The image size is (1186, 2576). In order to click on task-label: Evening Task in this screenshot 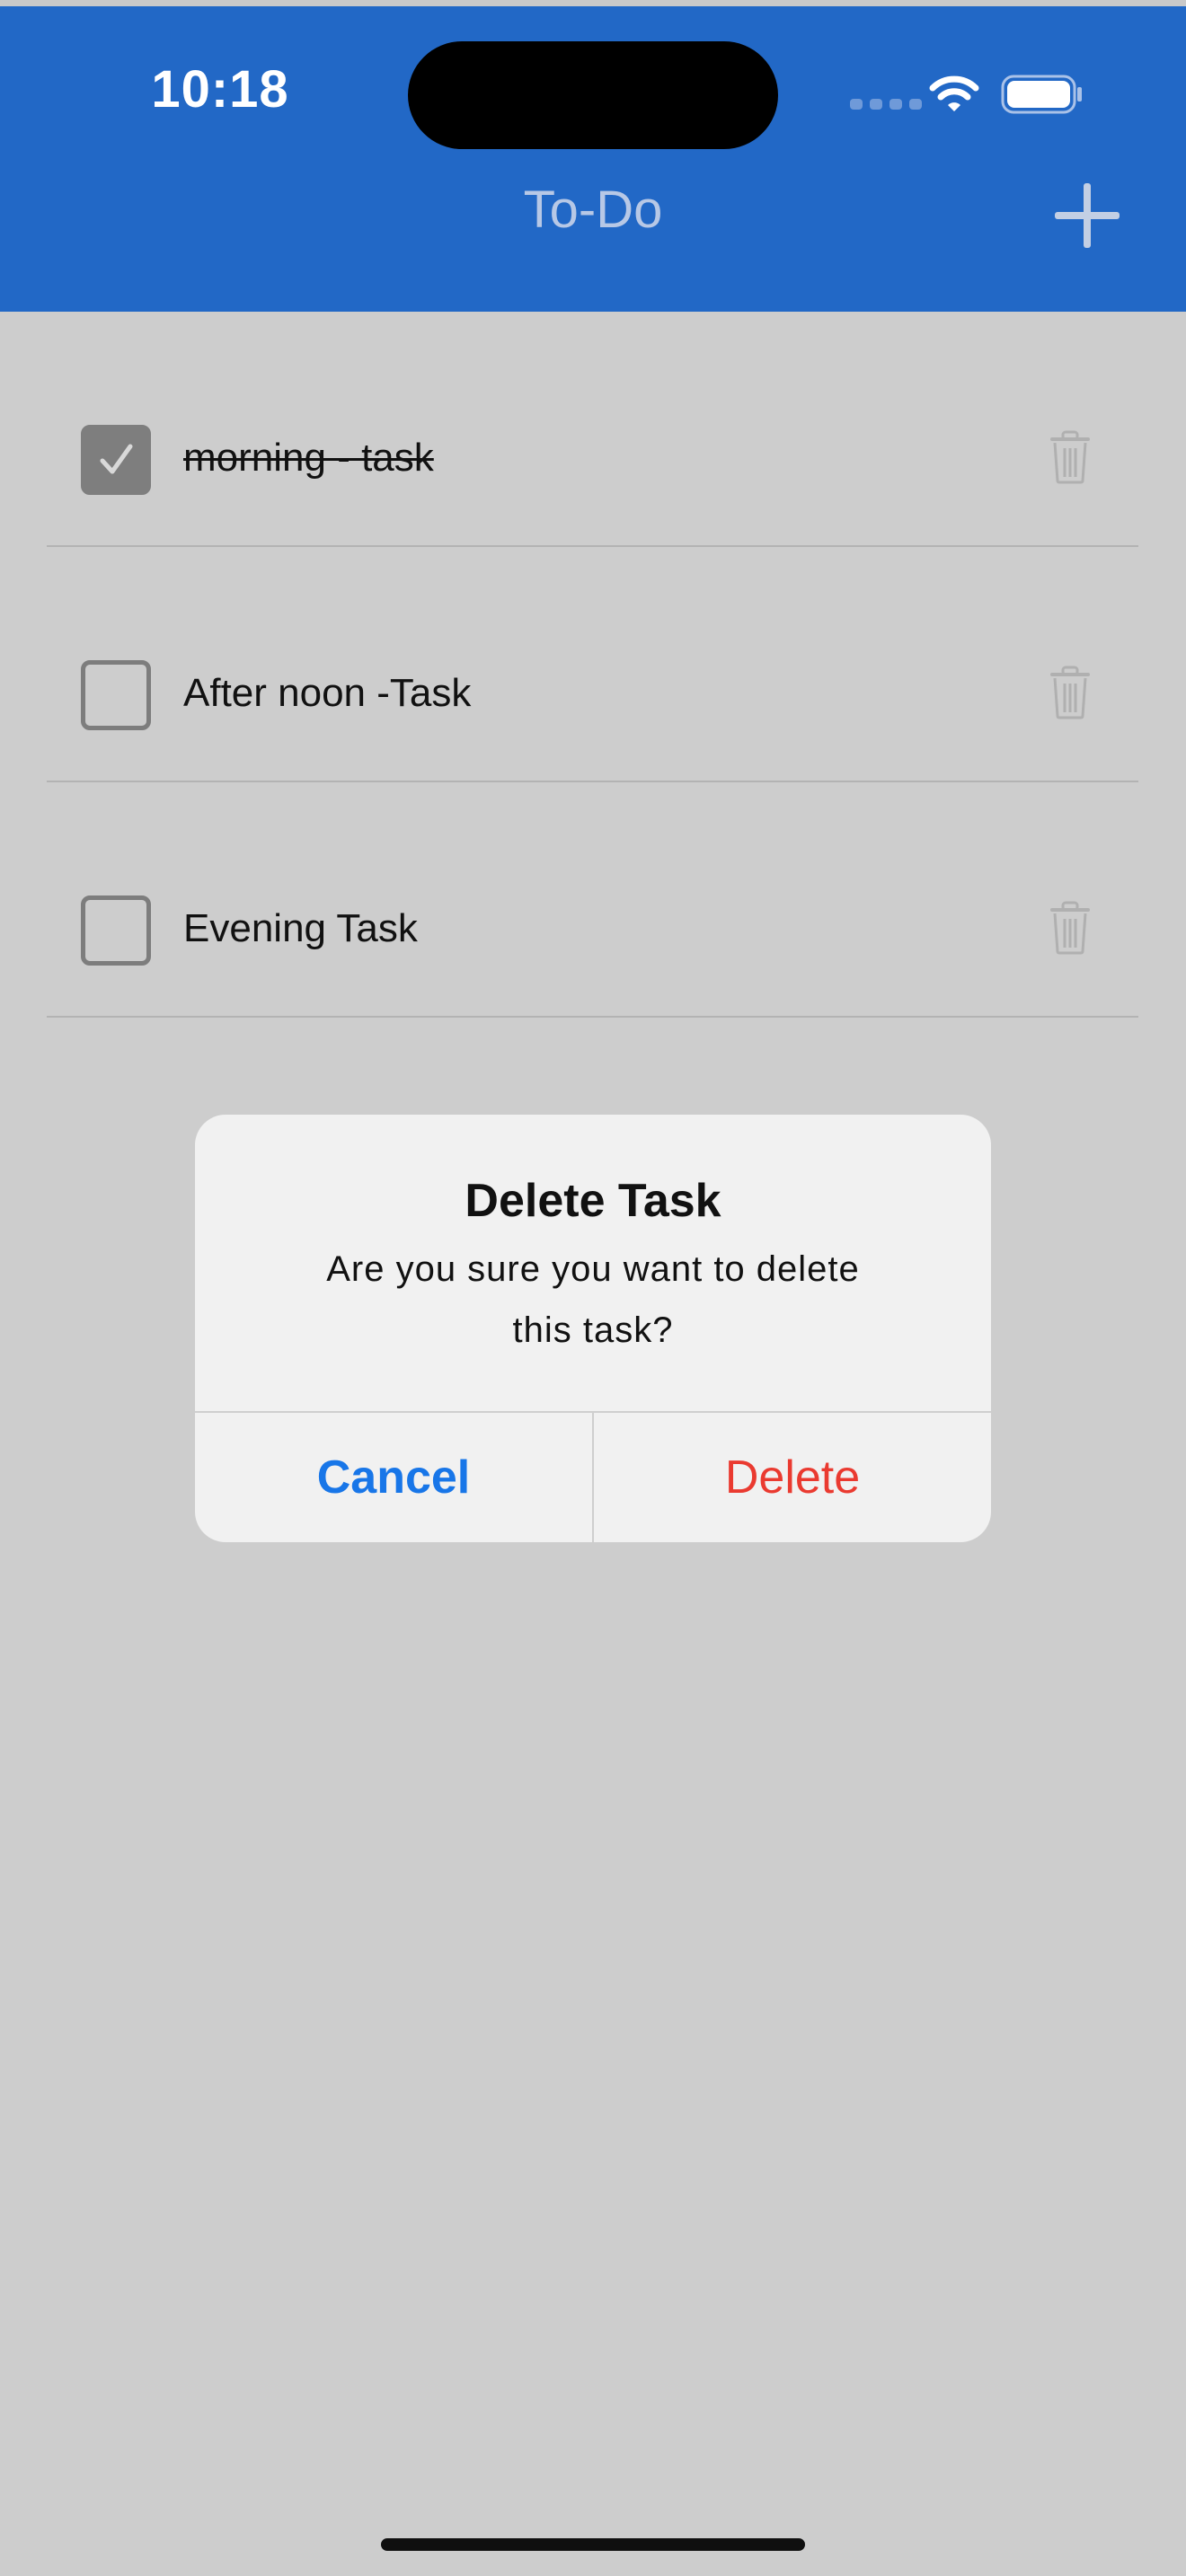, I will do `click(300, 928)`.